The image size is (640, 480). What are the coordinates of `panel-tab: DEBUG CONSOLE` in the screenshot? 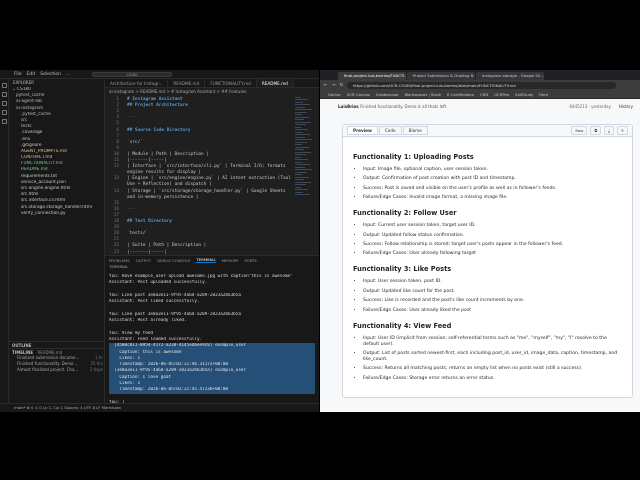 It's located at (173, 260).